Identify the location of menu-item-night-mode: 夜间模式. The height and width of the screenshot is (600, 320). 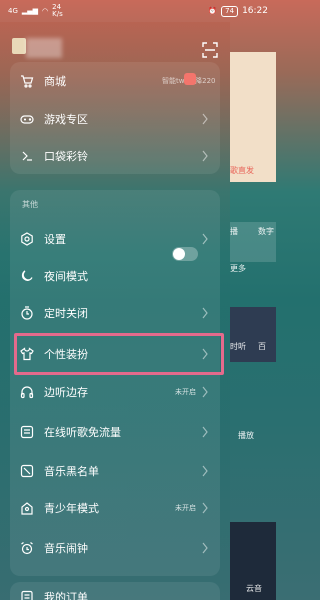
(120, 276).